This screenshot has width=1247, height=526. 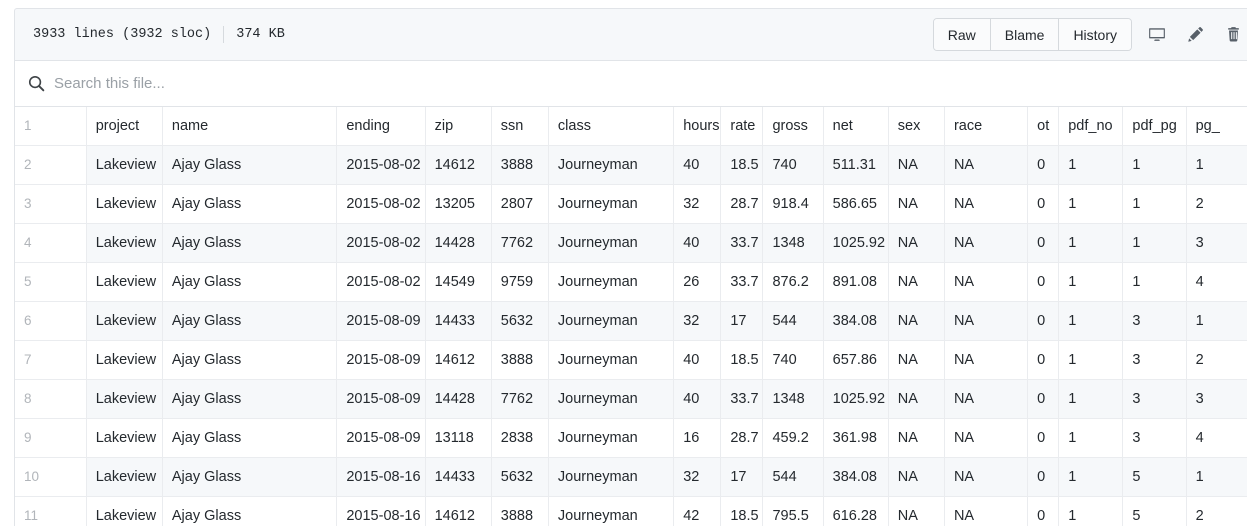 What do you see at coordinates (51, 511) in the screenshot?
I see `line-number: 11` at bounding box center [51, 511].